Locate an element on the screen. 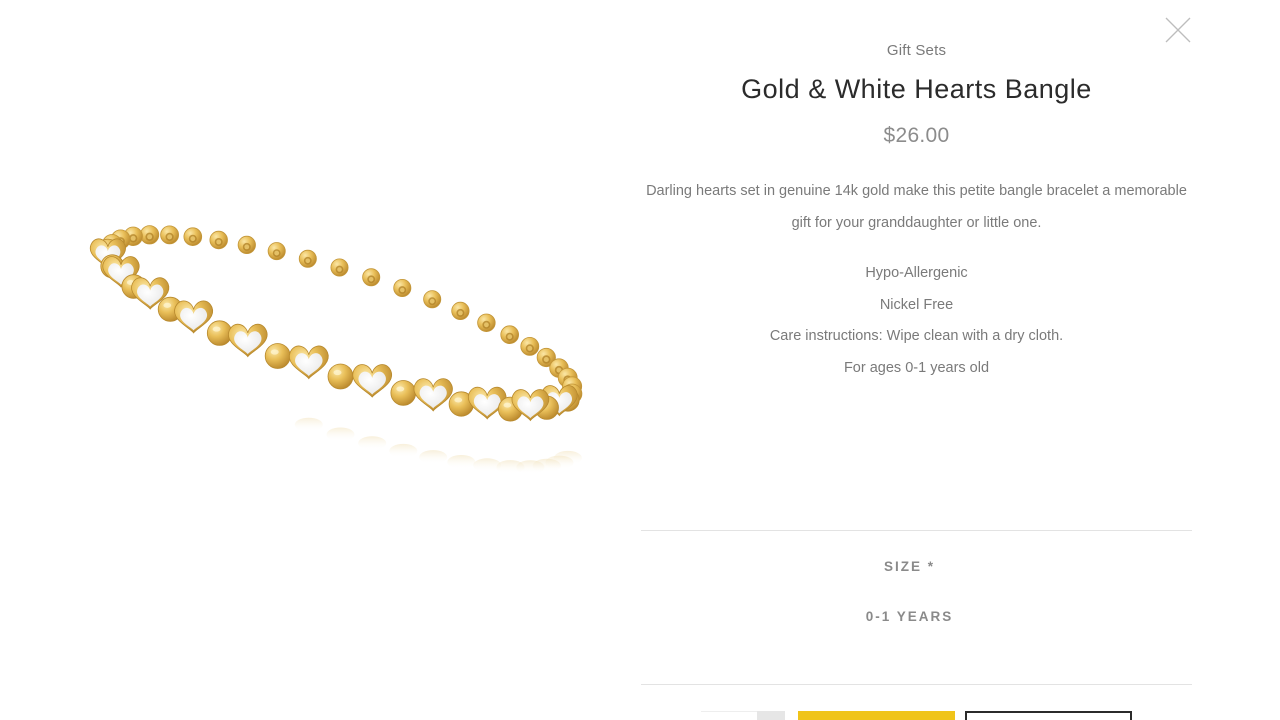 The width and height of the screenshot is (1280, 720). bangle-illustration is located at coordinates (336, 350).